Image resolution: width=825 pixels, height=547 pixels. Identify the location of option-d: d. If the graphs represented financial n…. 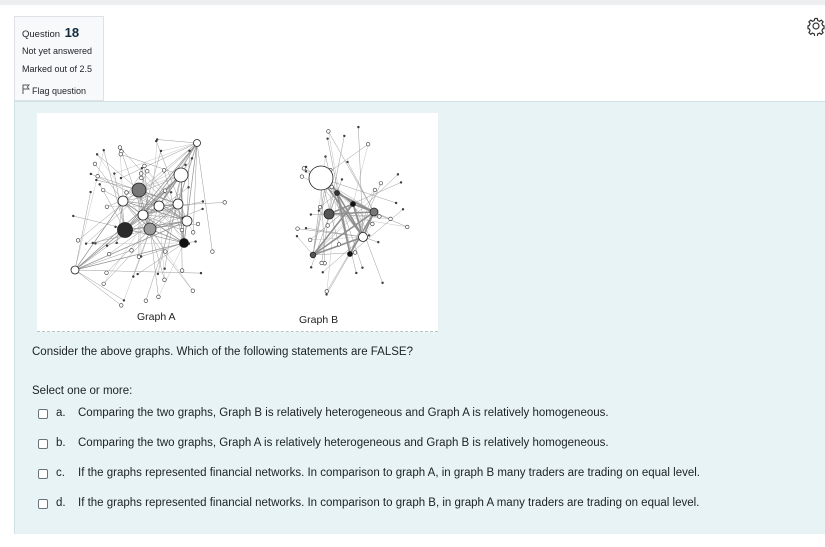
(418, 505).